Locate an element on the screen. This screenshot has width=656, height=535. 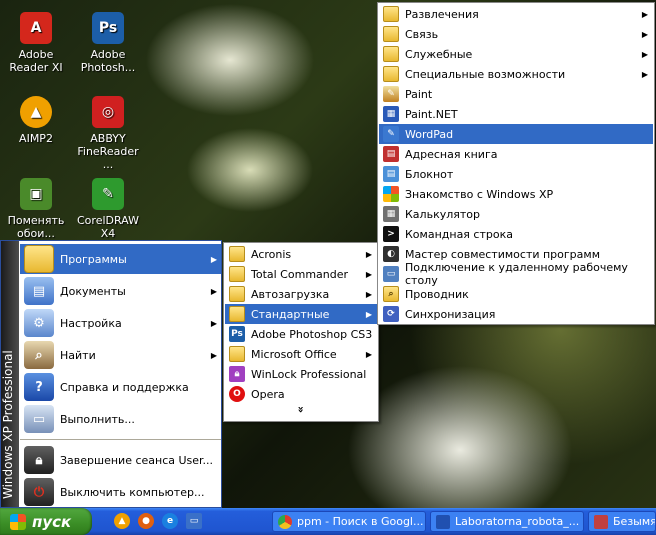
settings-icon: ⚙ is located at coordinates (39, 323).